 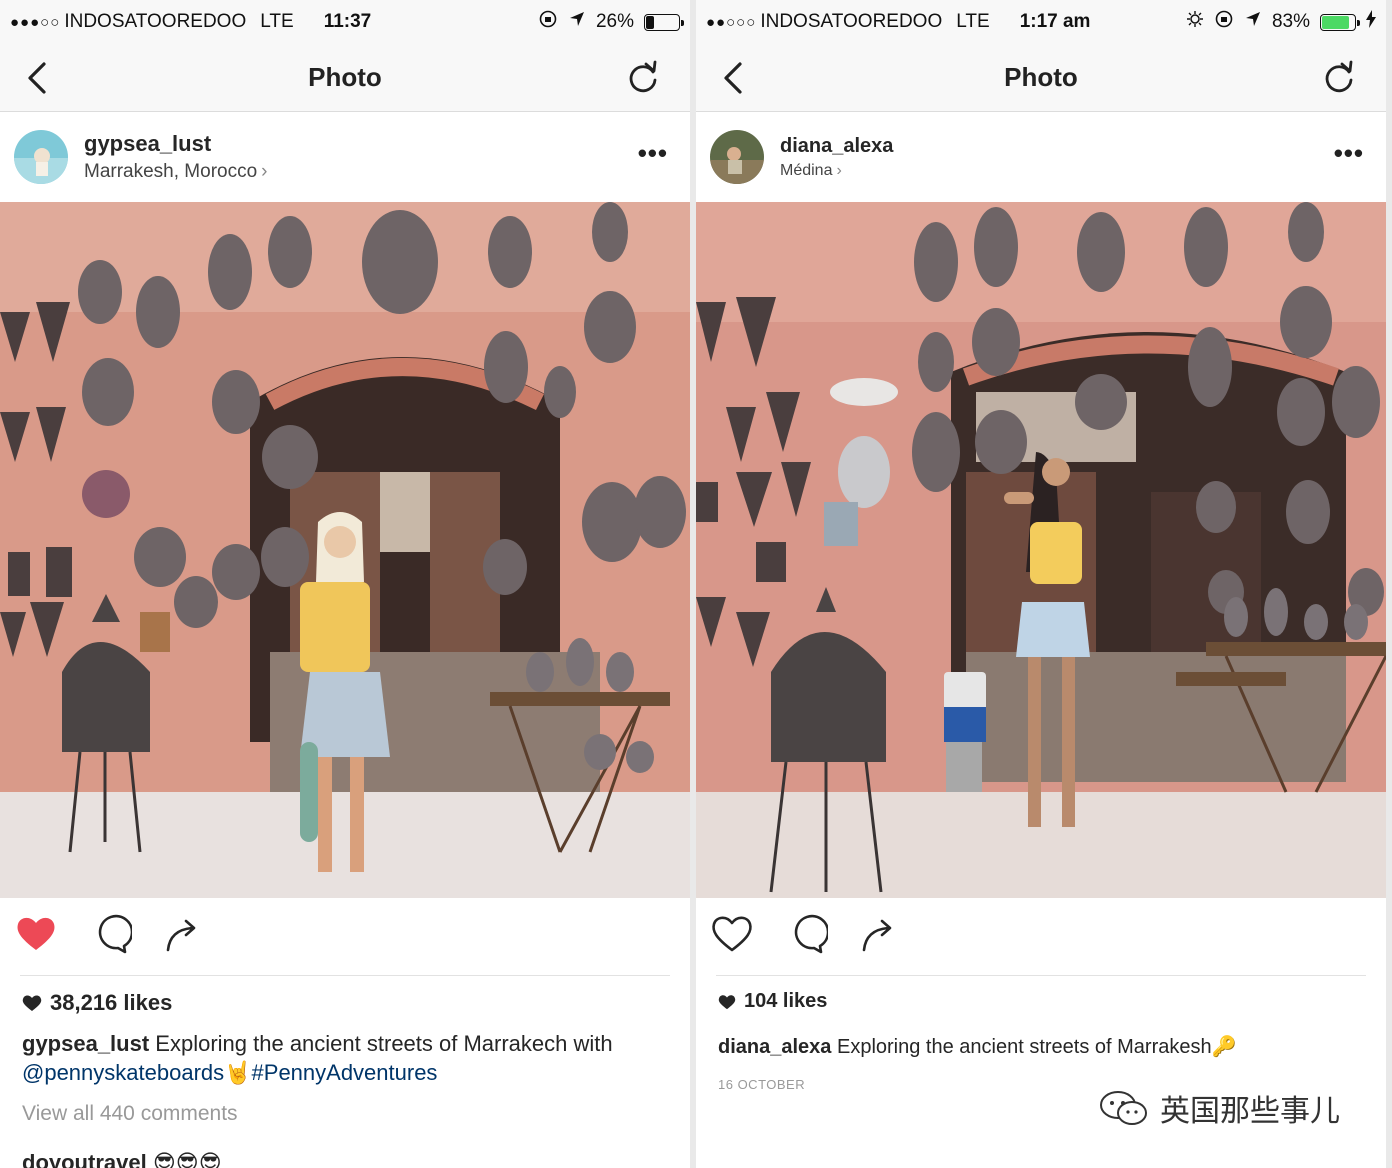 I want to click on caption-emoji: 🔑, so click(x=1224, y=1047).